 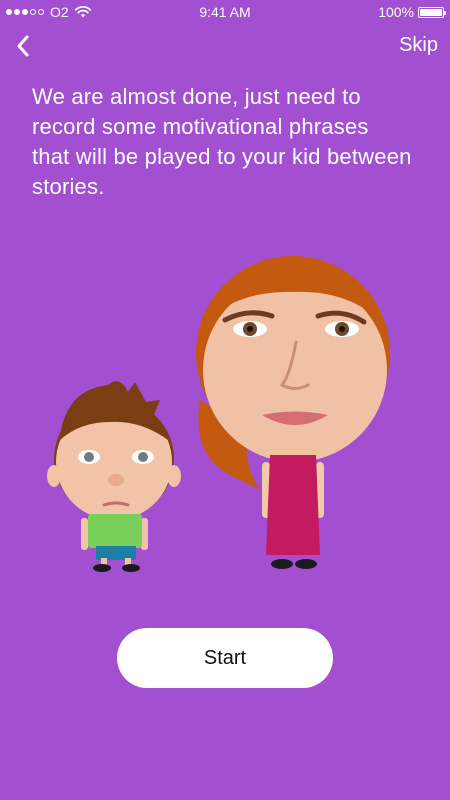 I want to click on battery-fill, so click(x=431, y=12).